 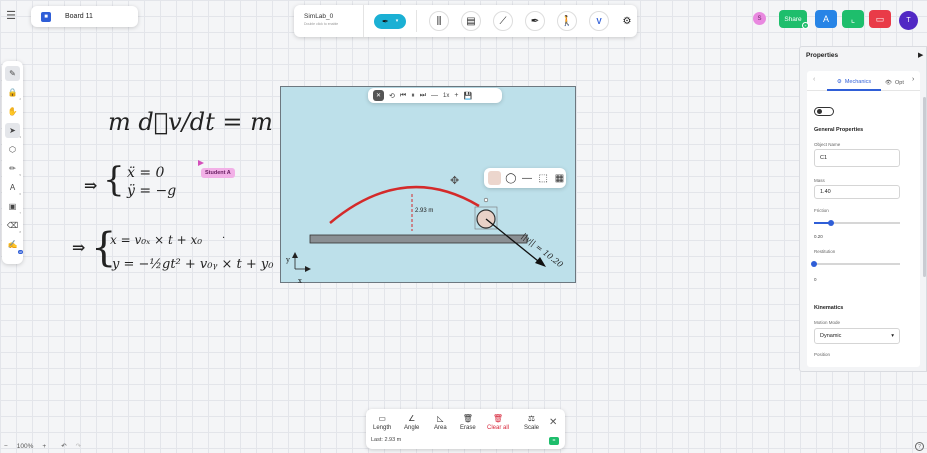 I want to click on help-icon: ?, so click(x=919, y=446).